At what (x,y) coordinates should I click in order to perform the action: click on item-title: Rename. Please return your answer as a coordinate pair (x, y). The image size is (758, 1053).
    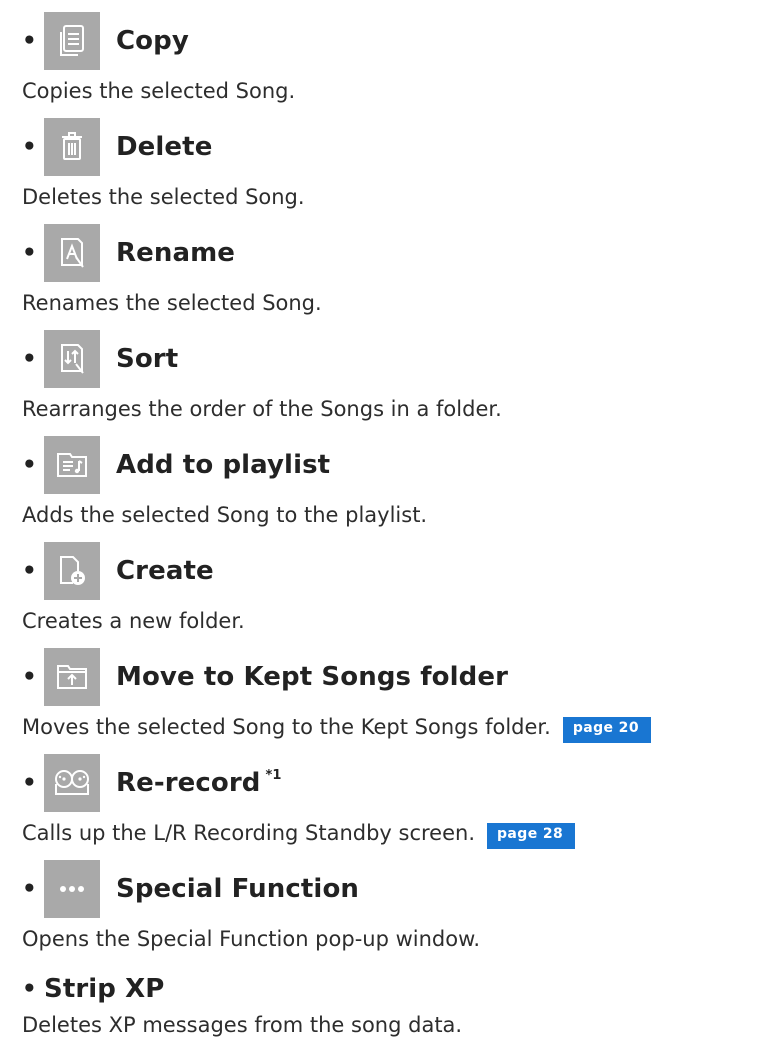
    Looking at the image, I should click on (176, 253).